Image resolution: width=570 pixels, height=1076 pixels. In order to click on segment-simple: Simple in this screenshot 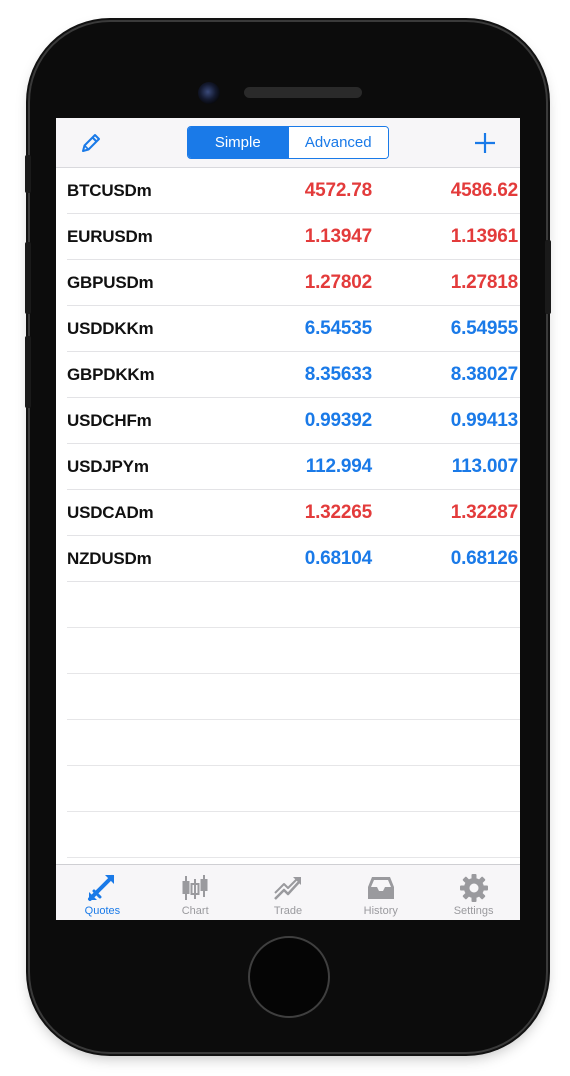, I will do `click(238, 142)`.